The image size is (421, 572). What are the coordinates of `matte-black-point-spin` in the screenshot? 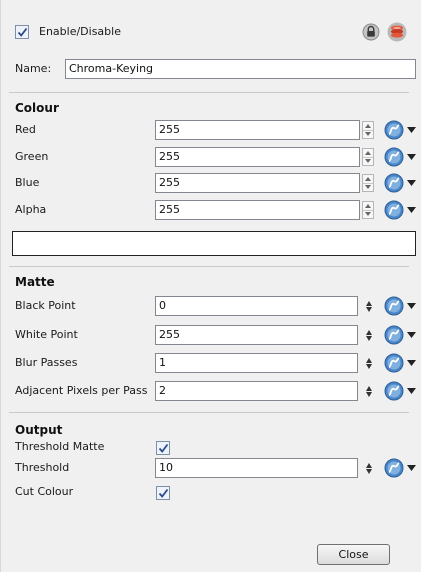 It's located at (369, 306).